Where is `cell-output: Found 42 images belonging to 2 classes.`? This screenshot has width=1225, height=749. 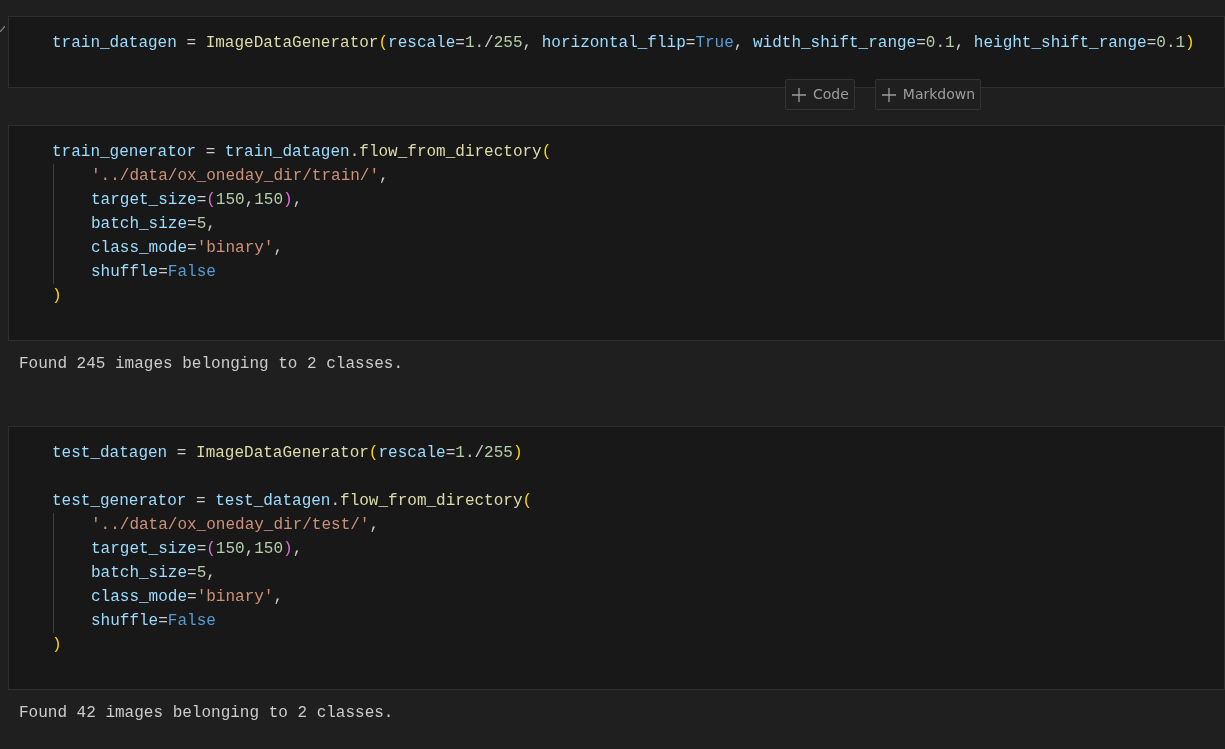 cell-output: Found 42 images belonging to 2 classes. is located at coordinates (206, 713).